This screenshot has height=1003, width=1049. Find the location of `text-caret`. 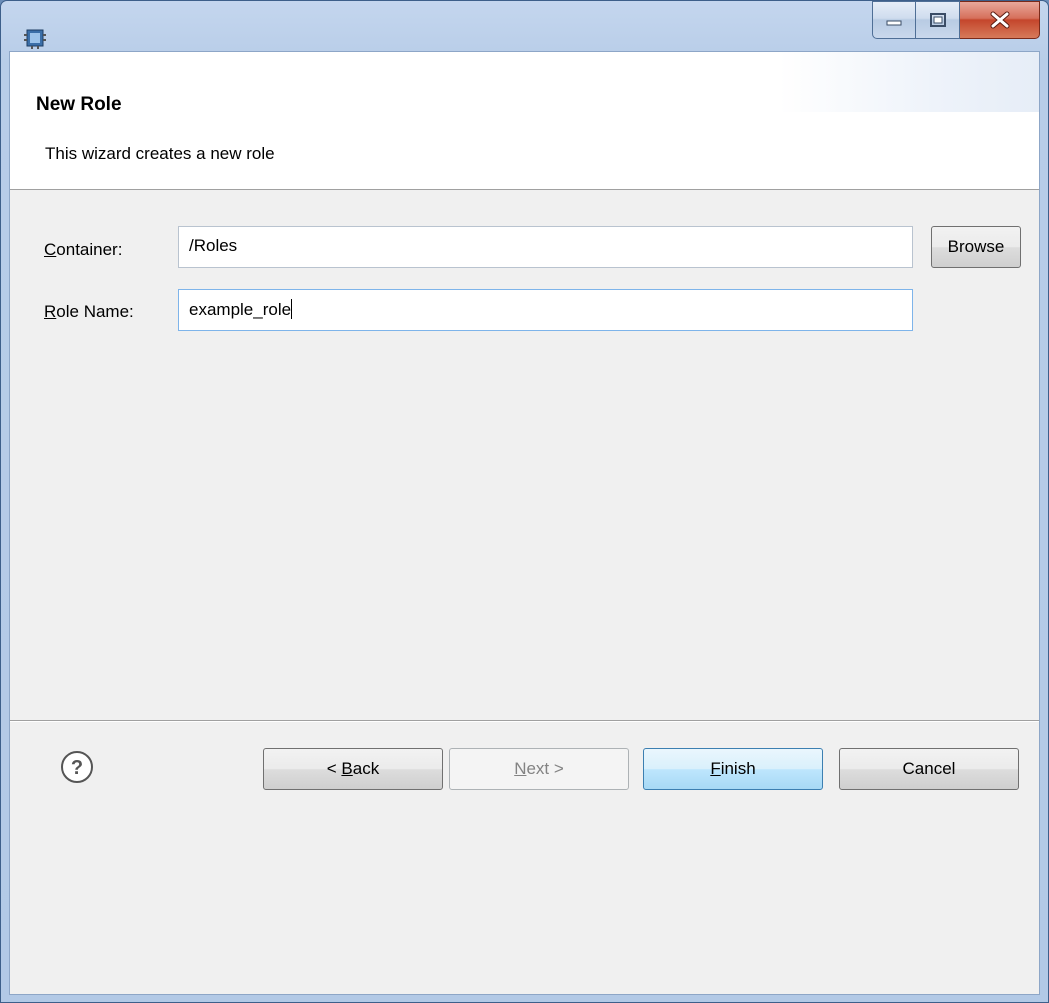

text-caret is located at coordinates (292, 309).